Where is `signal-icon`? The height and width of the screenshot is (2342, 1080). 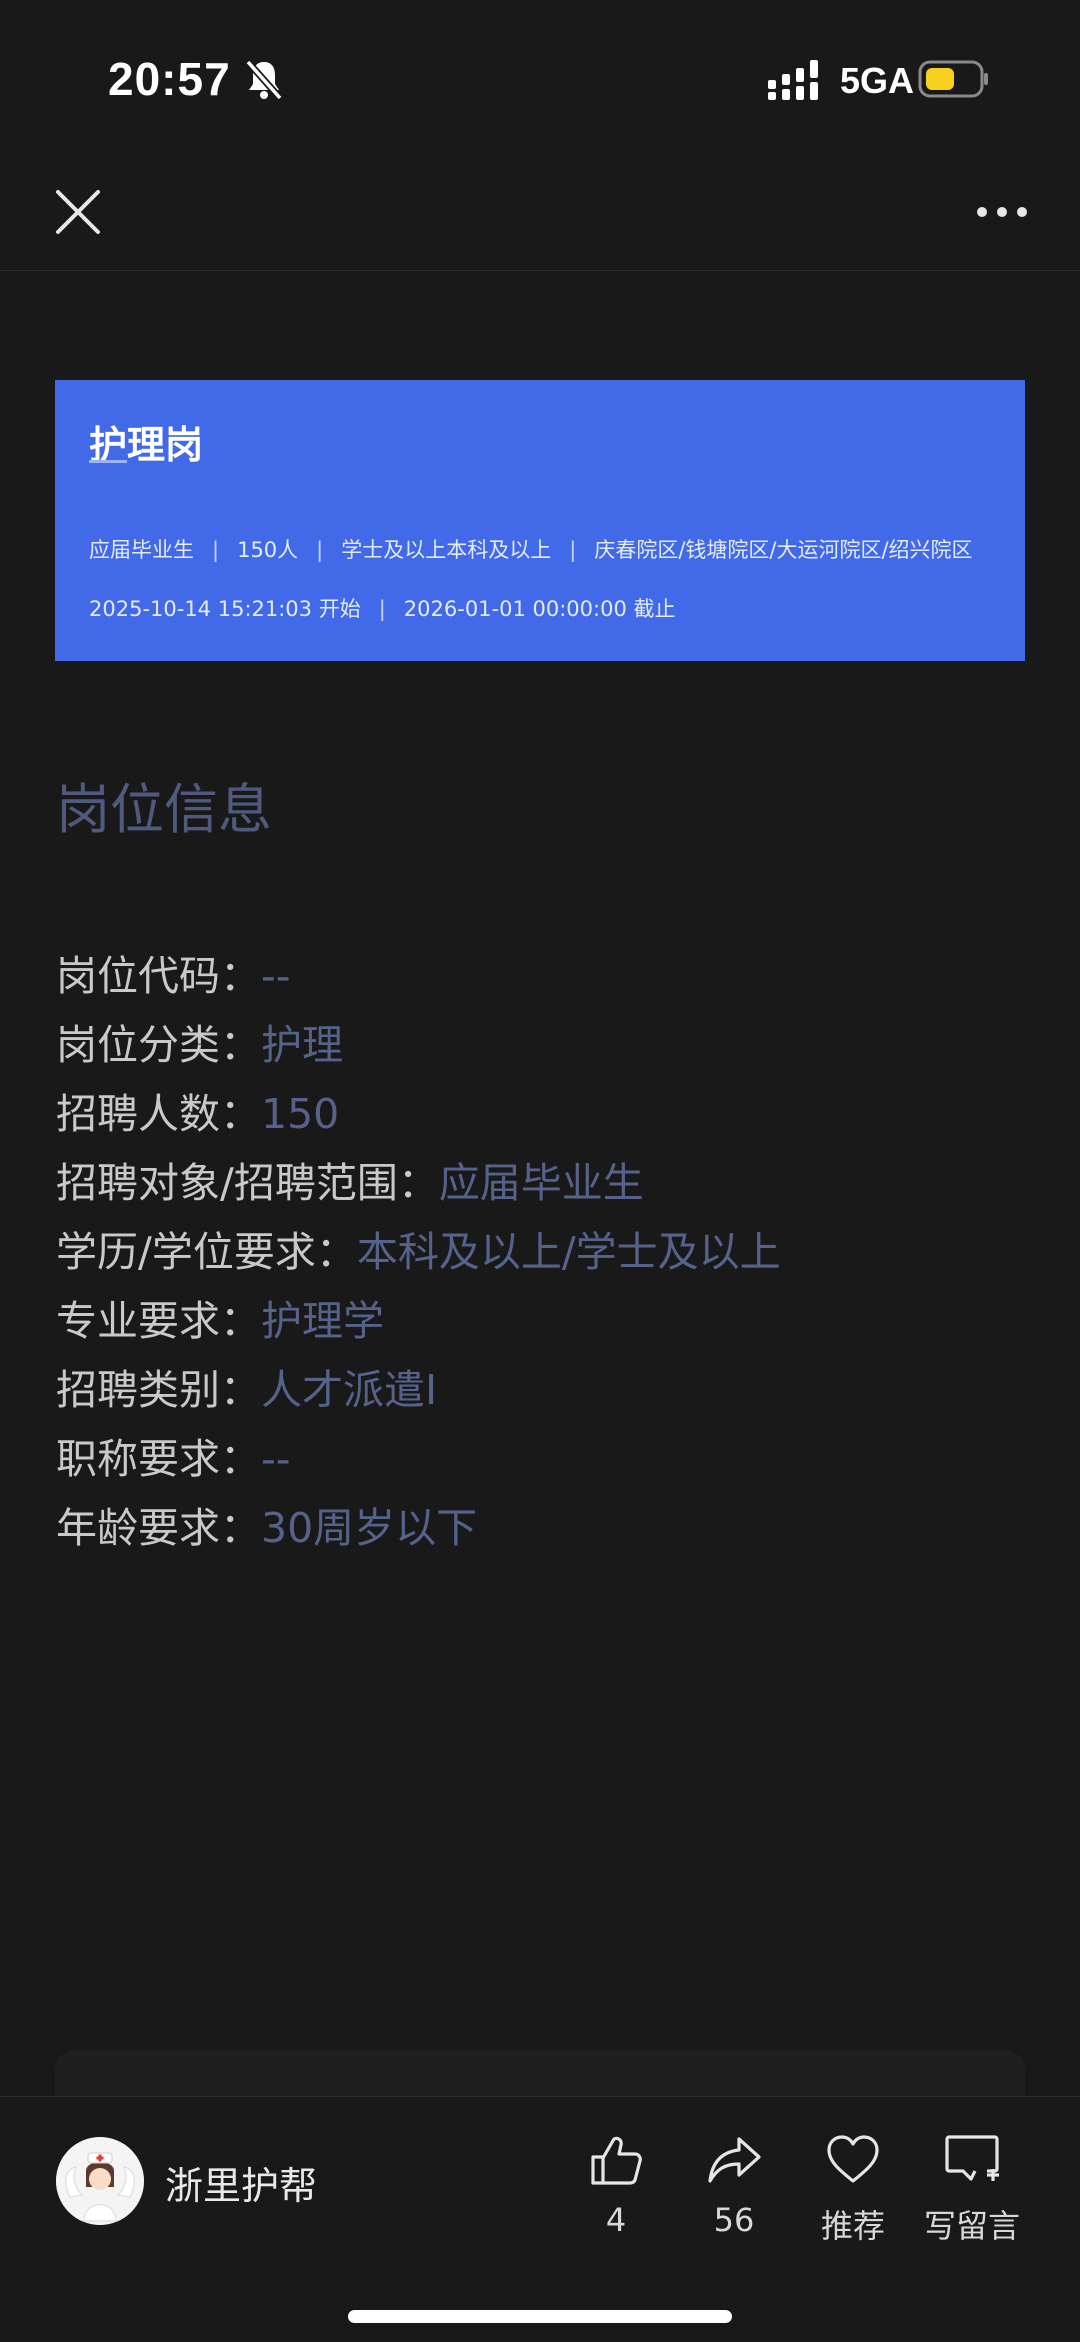 signal-icon is located at coordinates (793, 80).